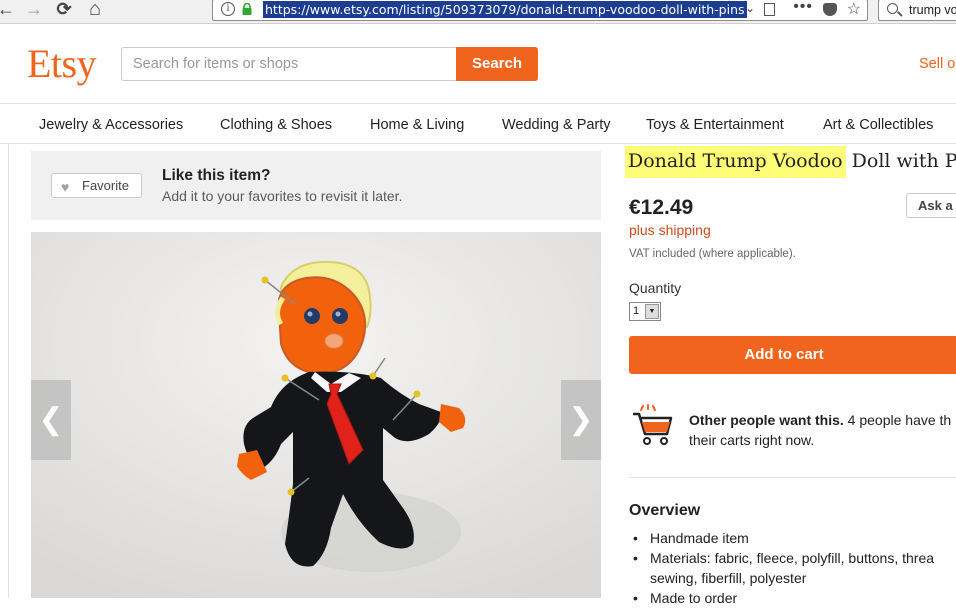  I want to click on left-border, so click(8, 371).